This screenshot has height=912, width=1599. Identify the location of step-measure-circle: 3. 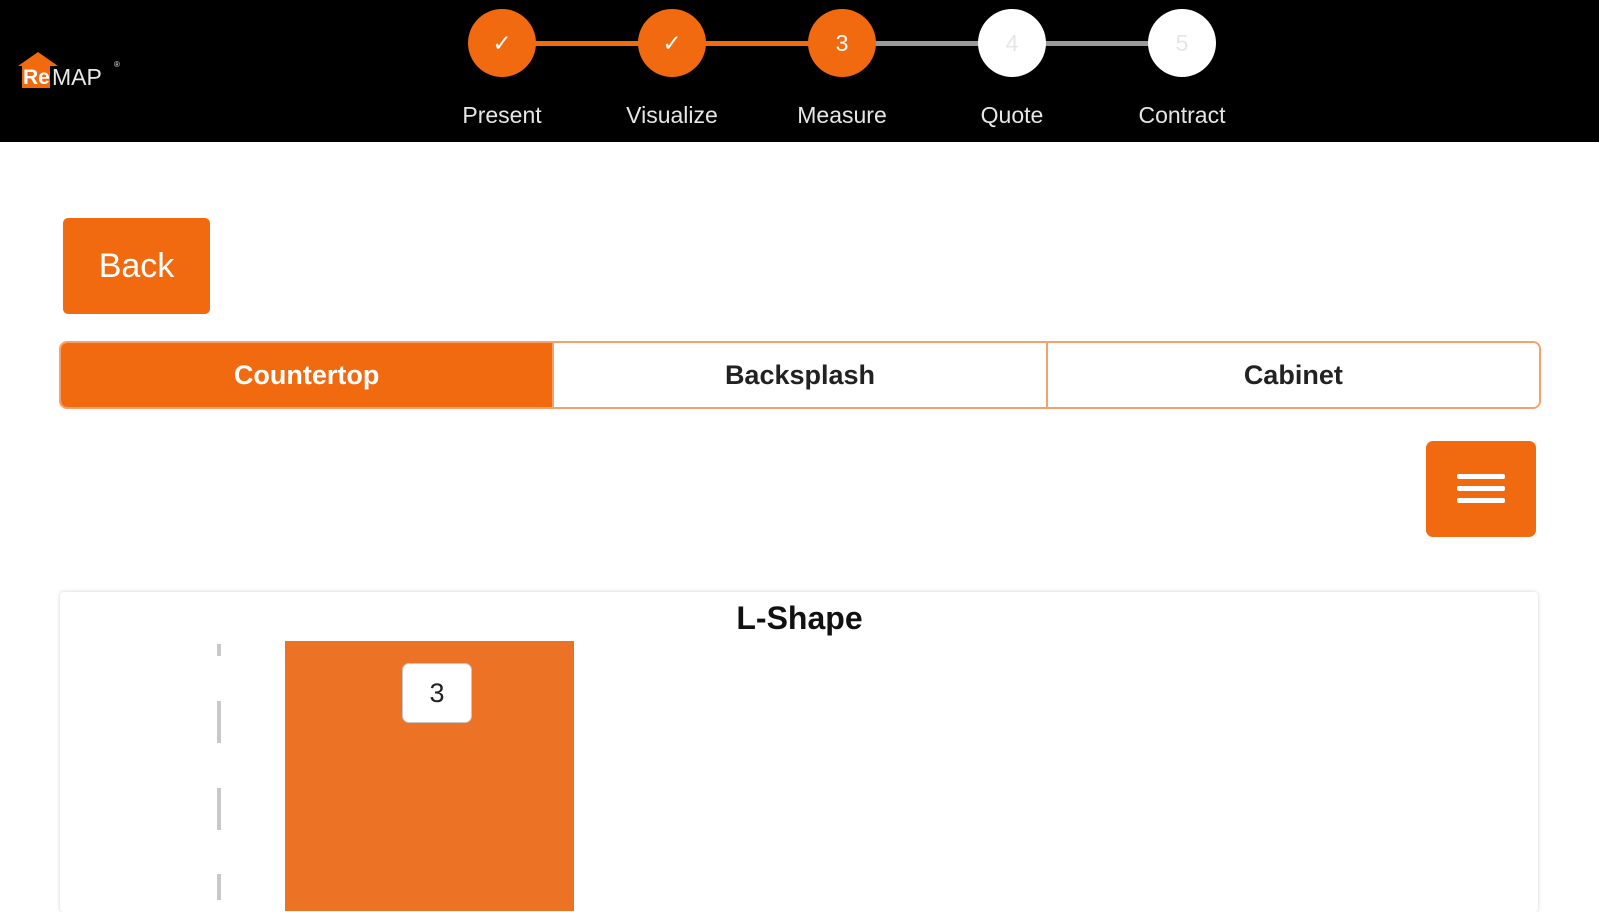
(842, 43).